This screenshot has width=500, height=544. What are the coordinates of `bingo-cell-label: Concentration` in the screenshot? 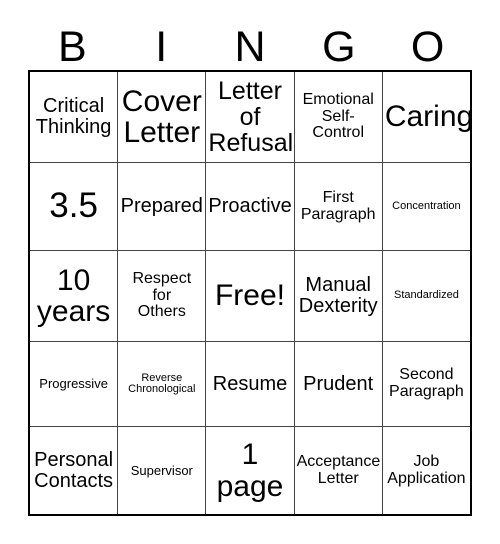 It's located at (426, 205).